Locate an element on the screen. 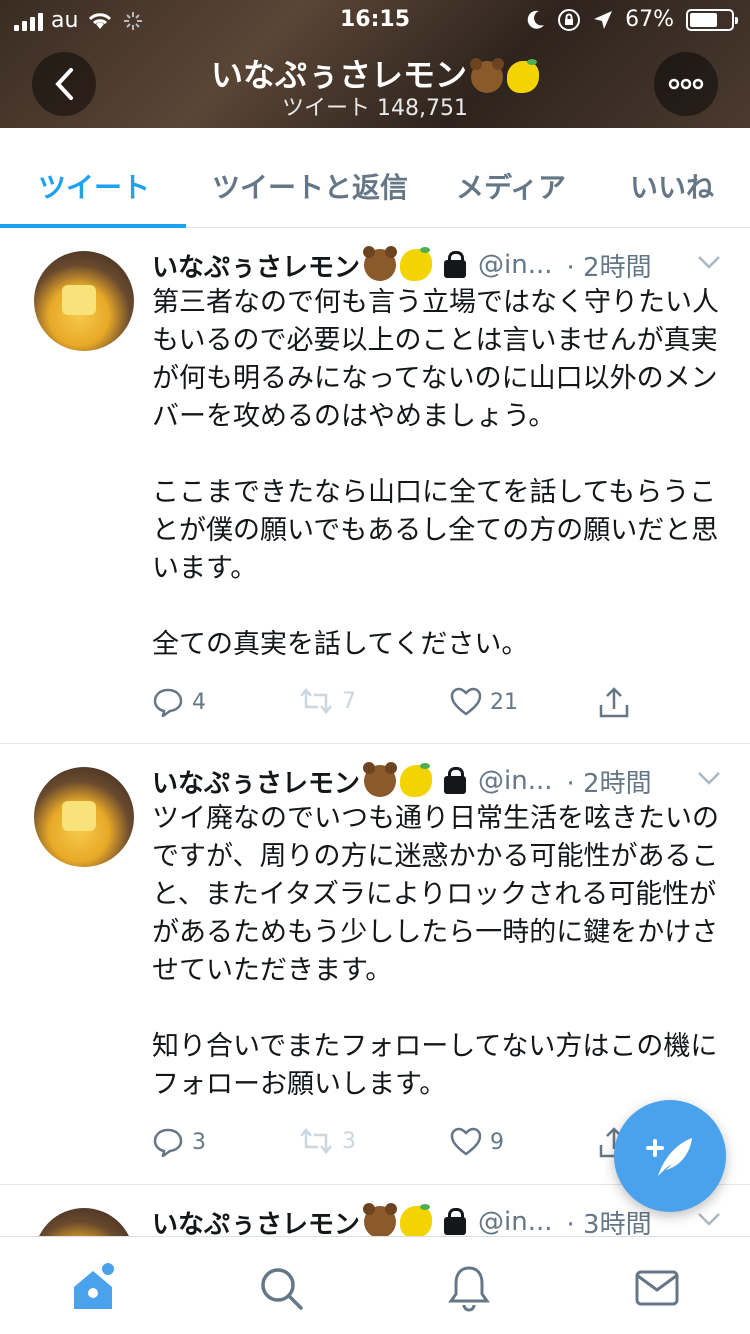  nav-search is located at coordinates (281, 1288).